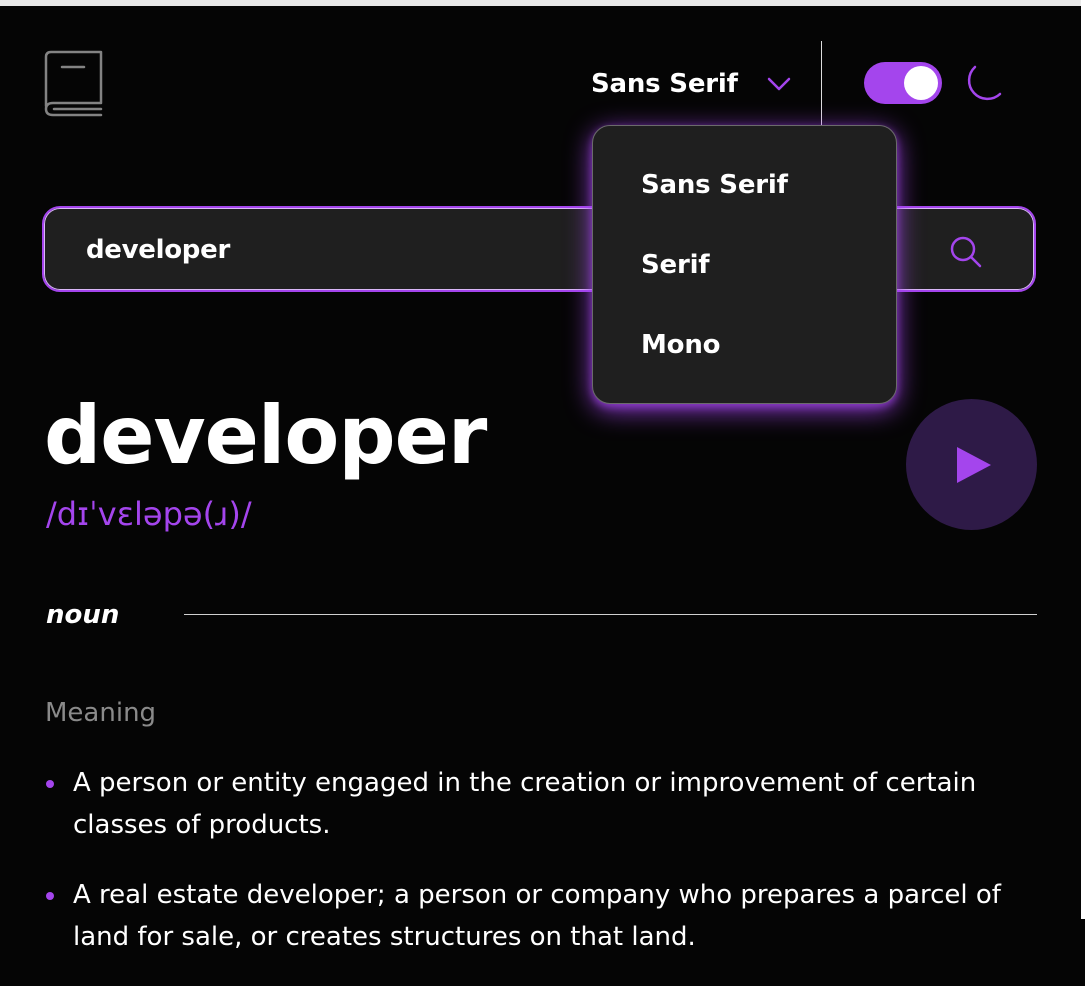 This screenshot has height=986, width=1085. I want to click on play-icon, so click(974, 465).